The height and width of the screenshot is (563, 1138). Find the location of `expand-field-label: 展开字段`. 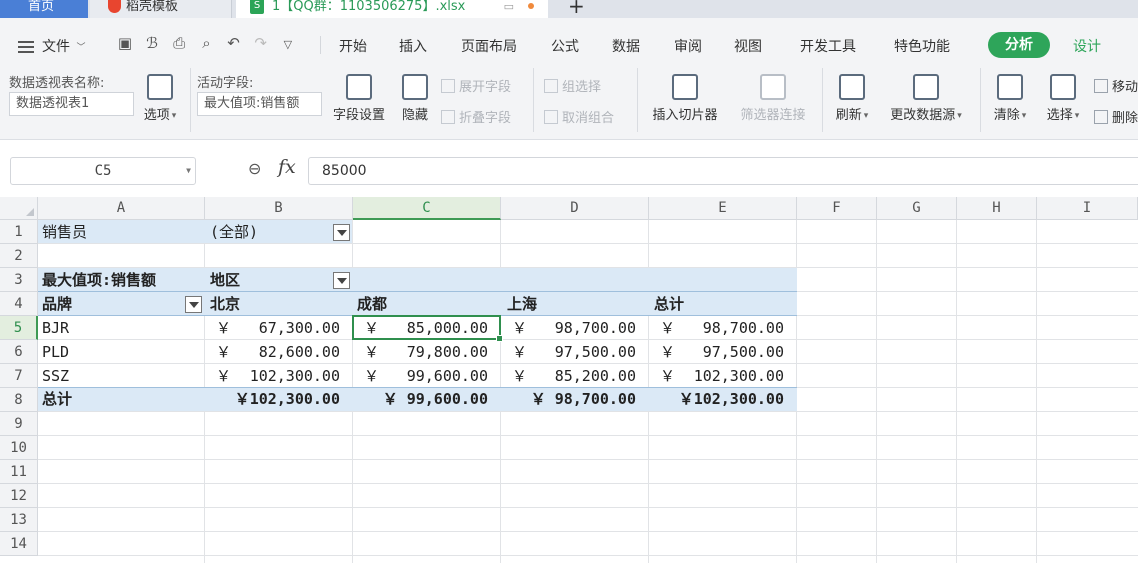

expand-field-label: 展开字段 is located at coordinates (485, 87).